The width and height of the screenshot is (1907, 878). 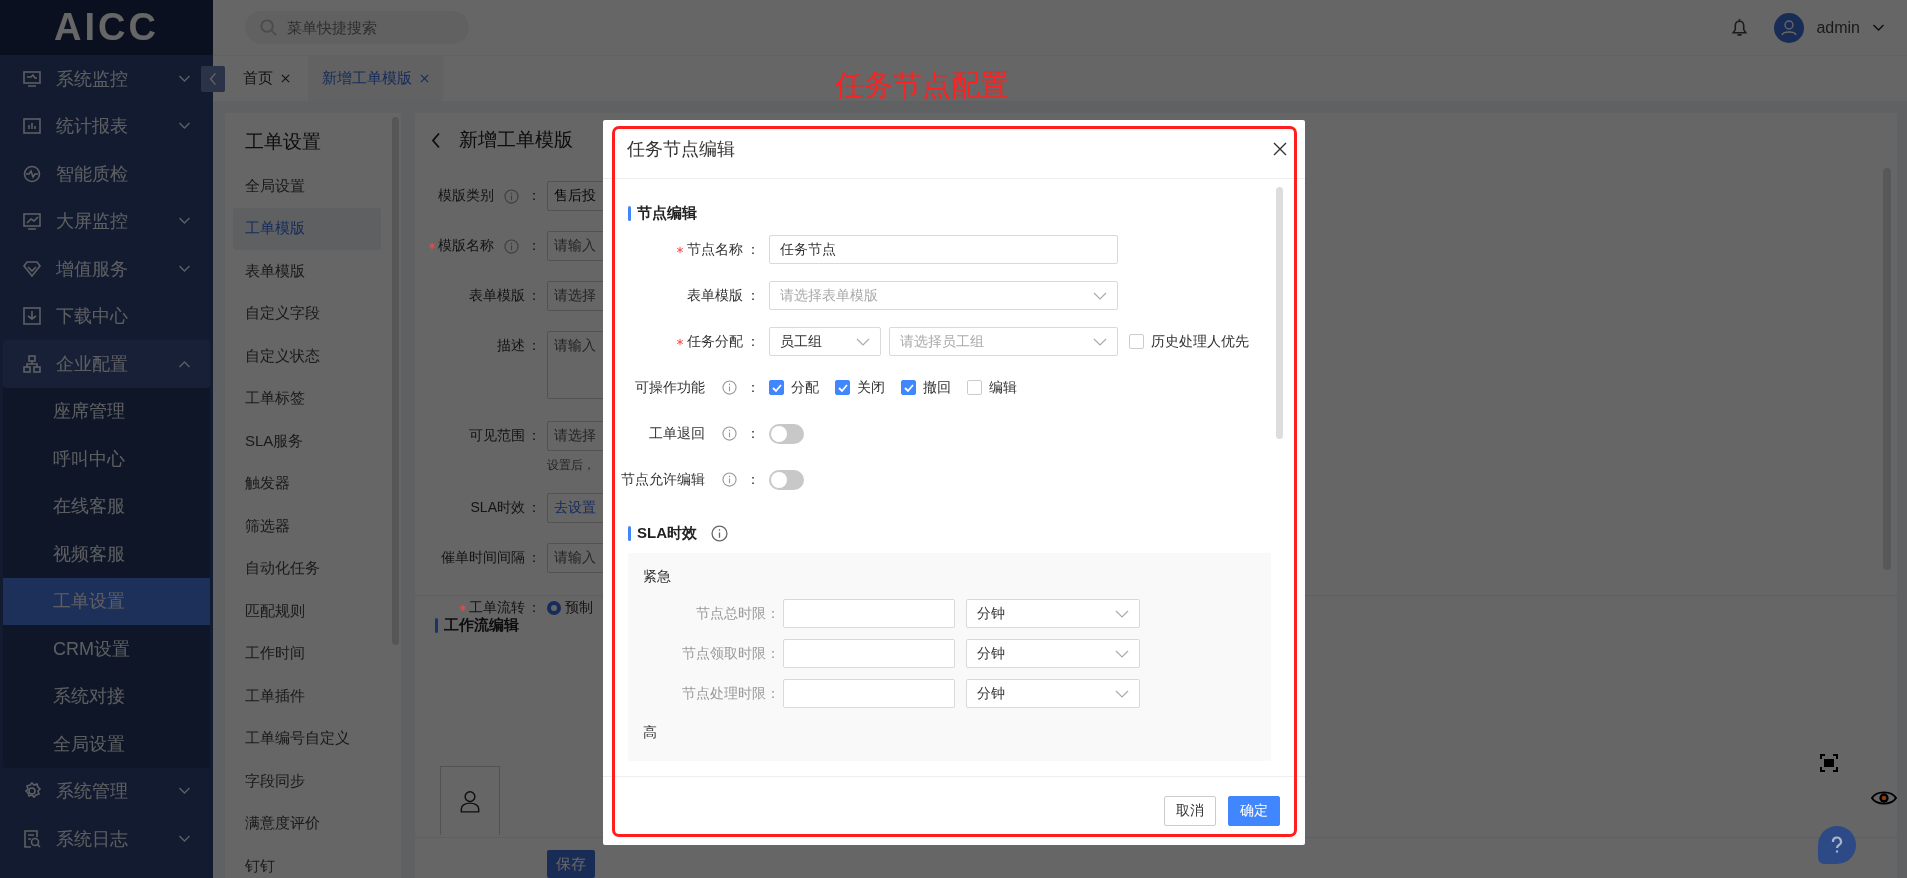 What do you see at coordinates (667, 213) in the screenshot?
I see `section-title: 节点编辑` at bounding box center [667, 213].